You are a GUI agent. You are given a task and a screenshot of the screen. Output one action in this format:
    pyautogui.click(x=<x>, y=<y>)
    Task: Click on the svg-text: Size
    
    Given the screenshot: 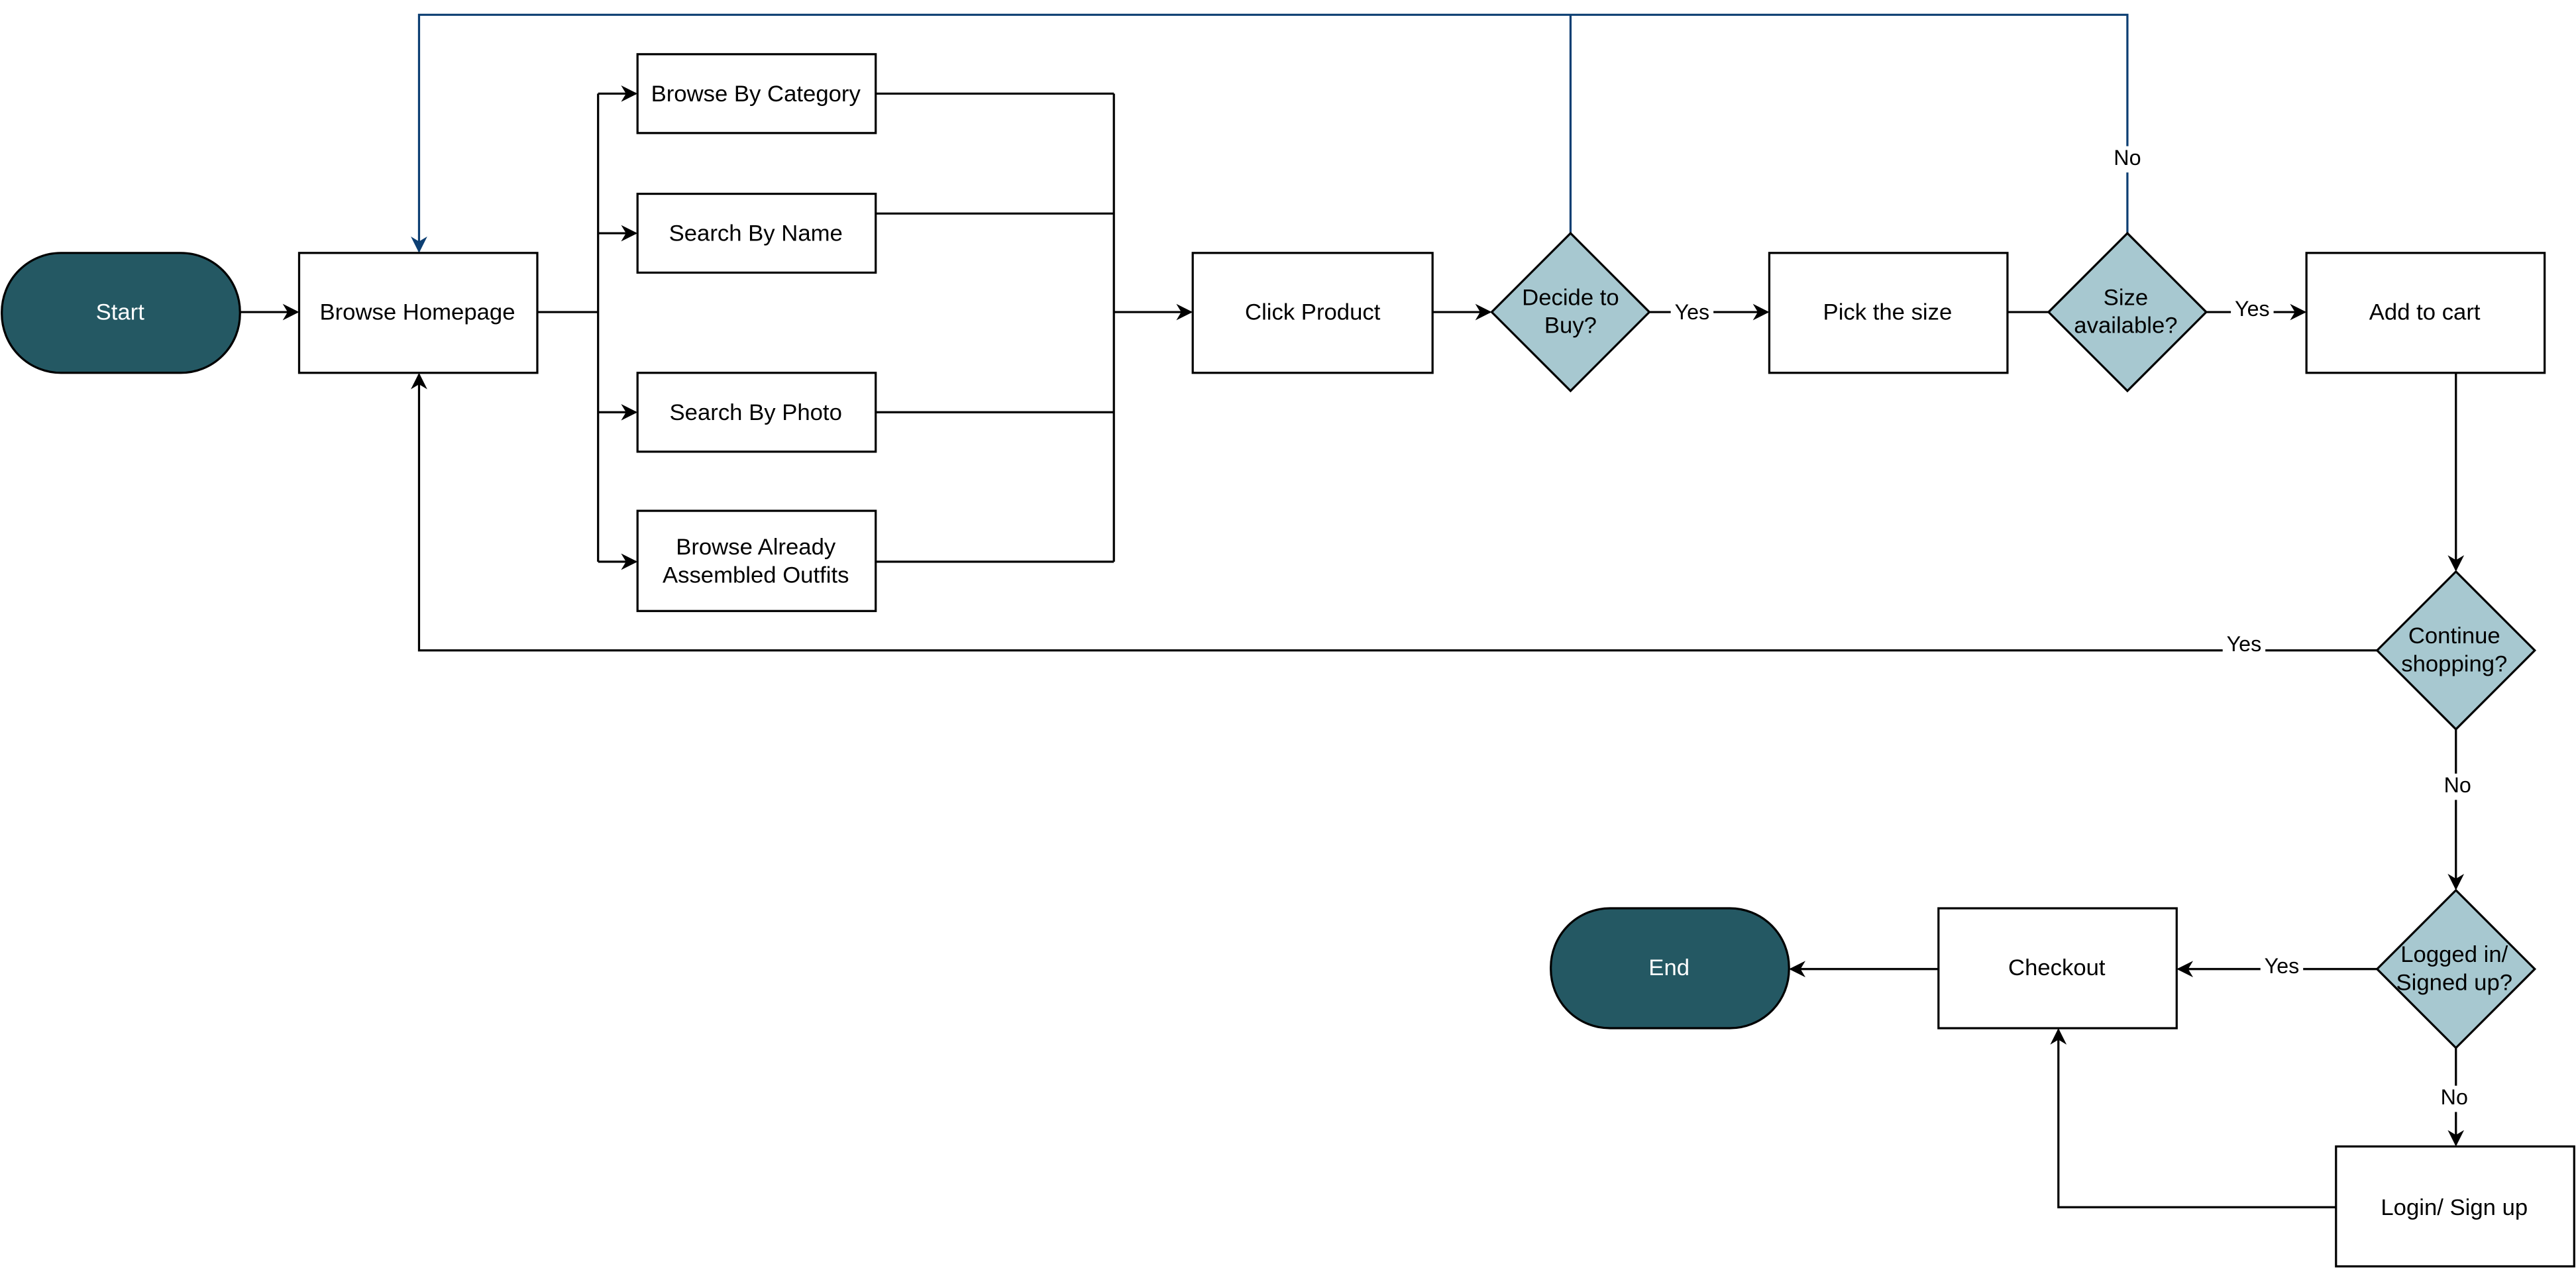 What is the action you would take?
    pyautogui.click(x=2126, y=297)
    